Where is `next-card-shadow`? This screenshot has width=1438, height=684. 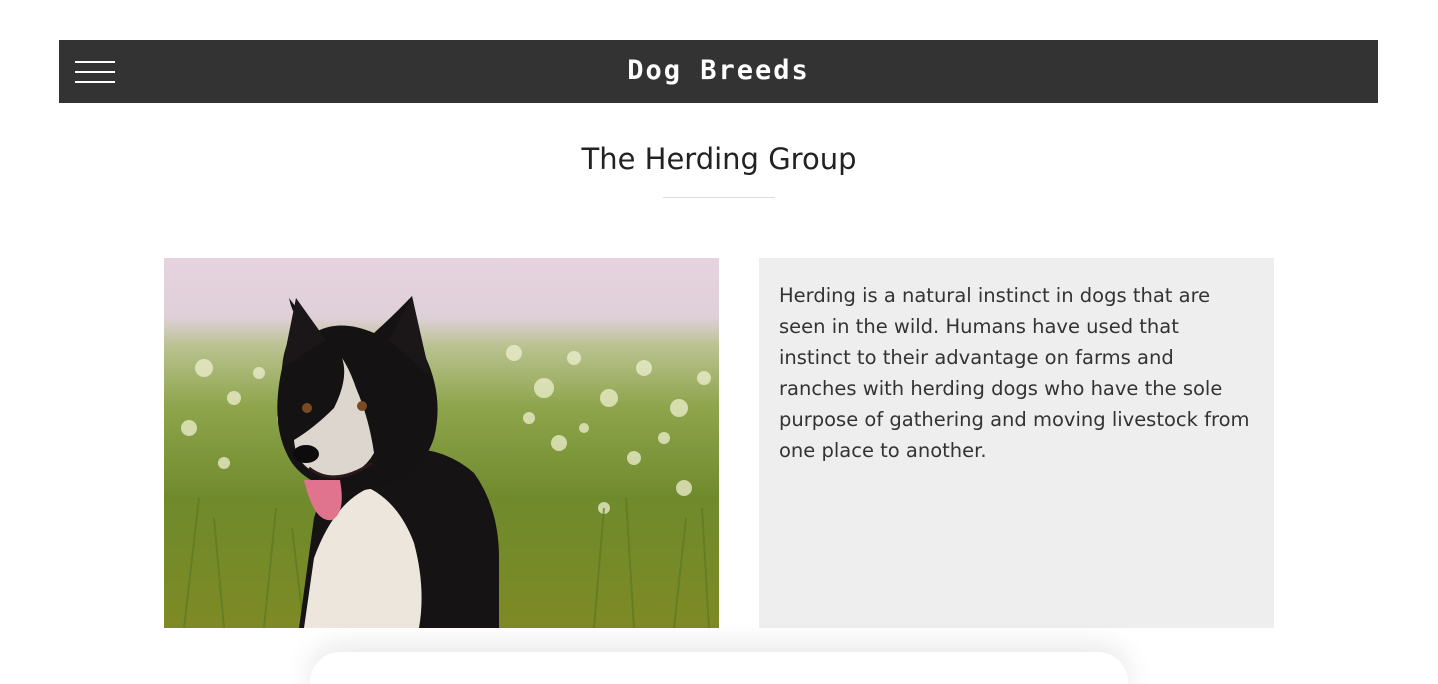 next-card-shadow is located at coordinates (719, 668).